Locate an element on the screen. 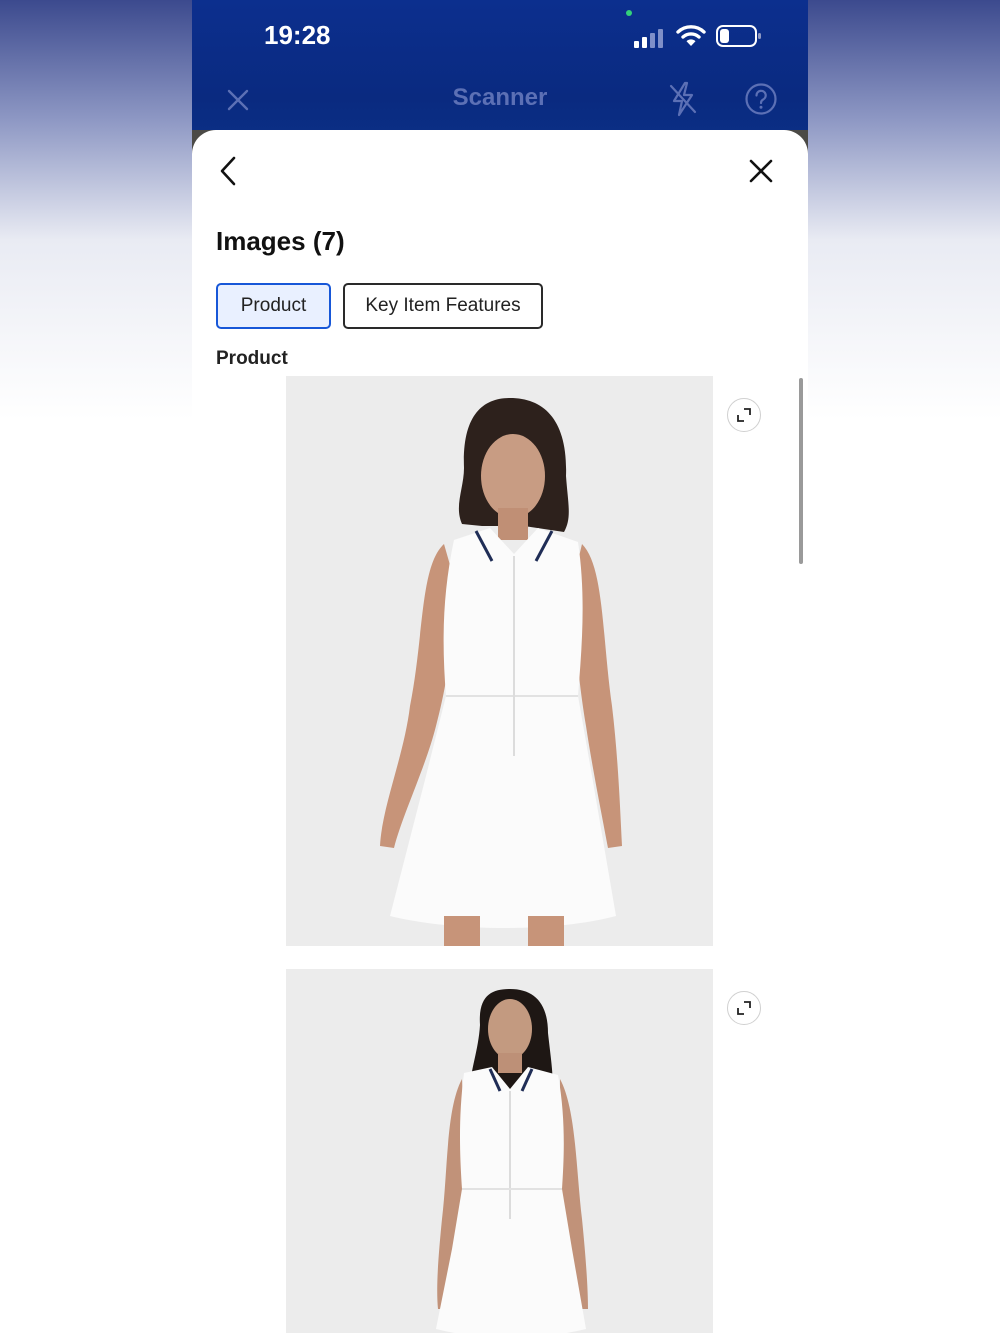 This screenshot has height=1333, width=1000. signal-icon is located at coordinates (648, 38).